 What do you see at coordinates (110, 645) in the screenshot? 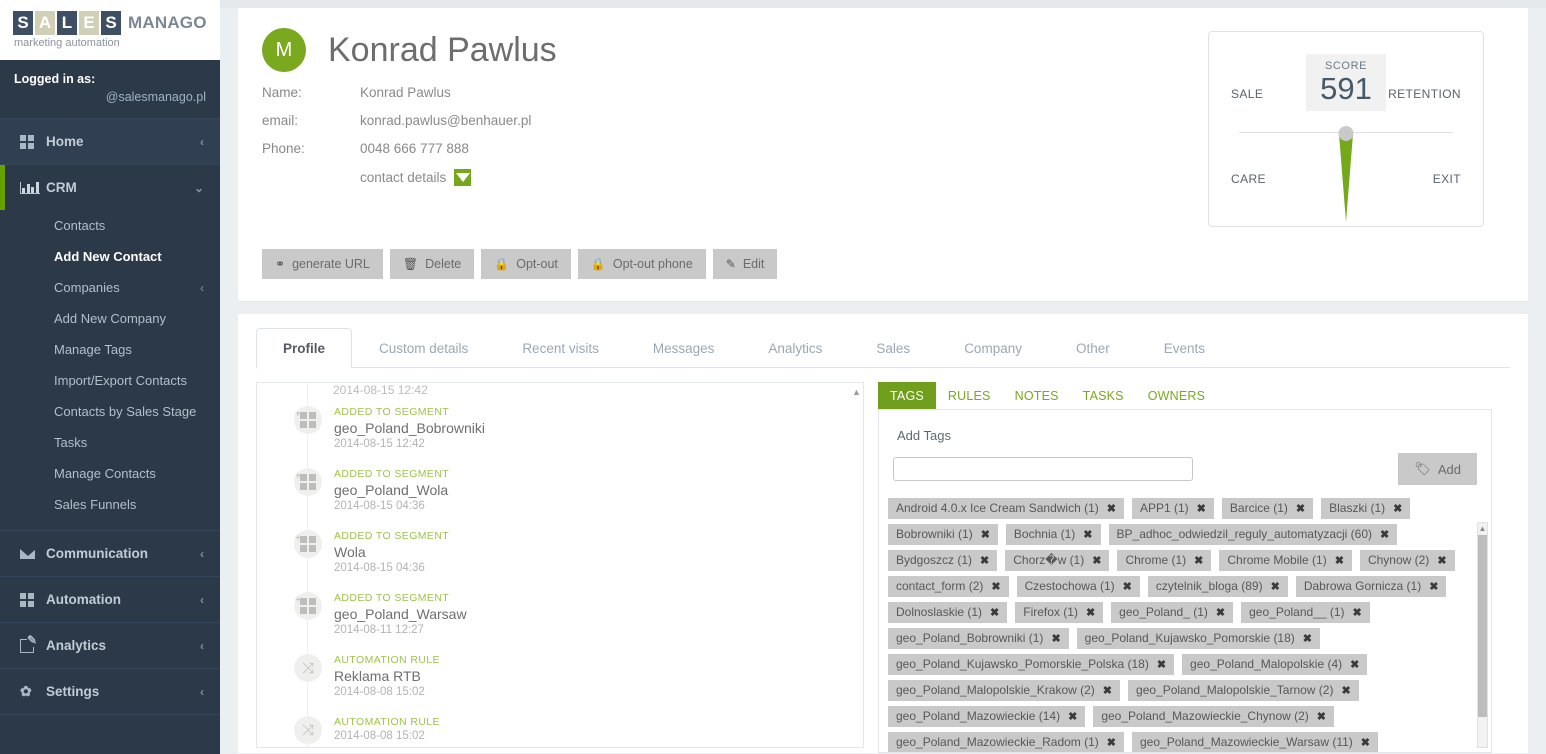
I see `sidebar-item-analytics: Analytics ‹` at bounding box center [110, 645].